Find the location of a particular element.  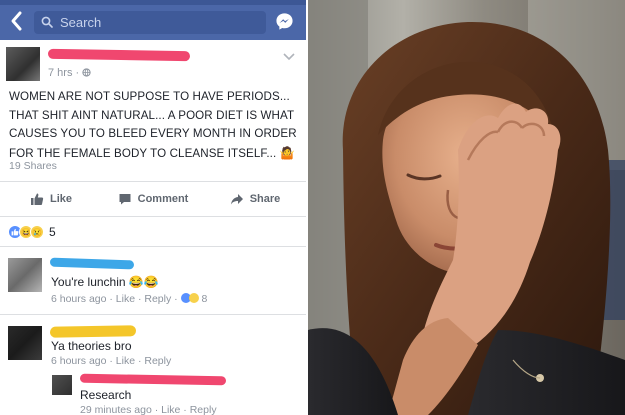

reply-meta: 29 minutes ago · Like · Reply is located at coordinates (148, 409).